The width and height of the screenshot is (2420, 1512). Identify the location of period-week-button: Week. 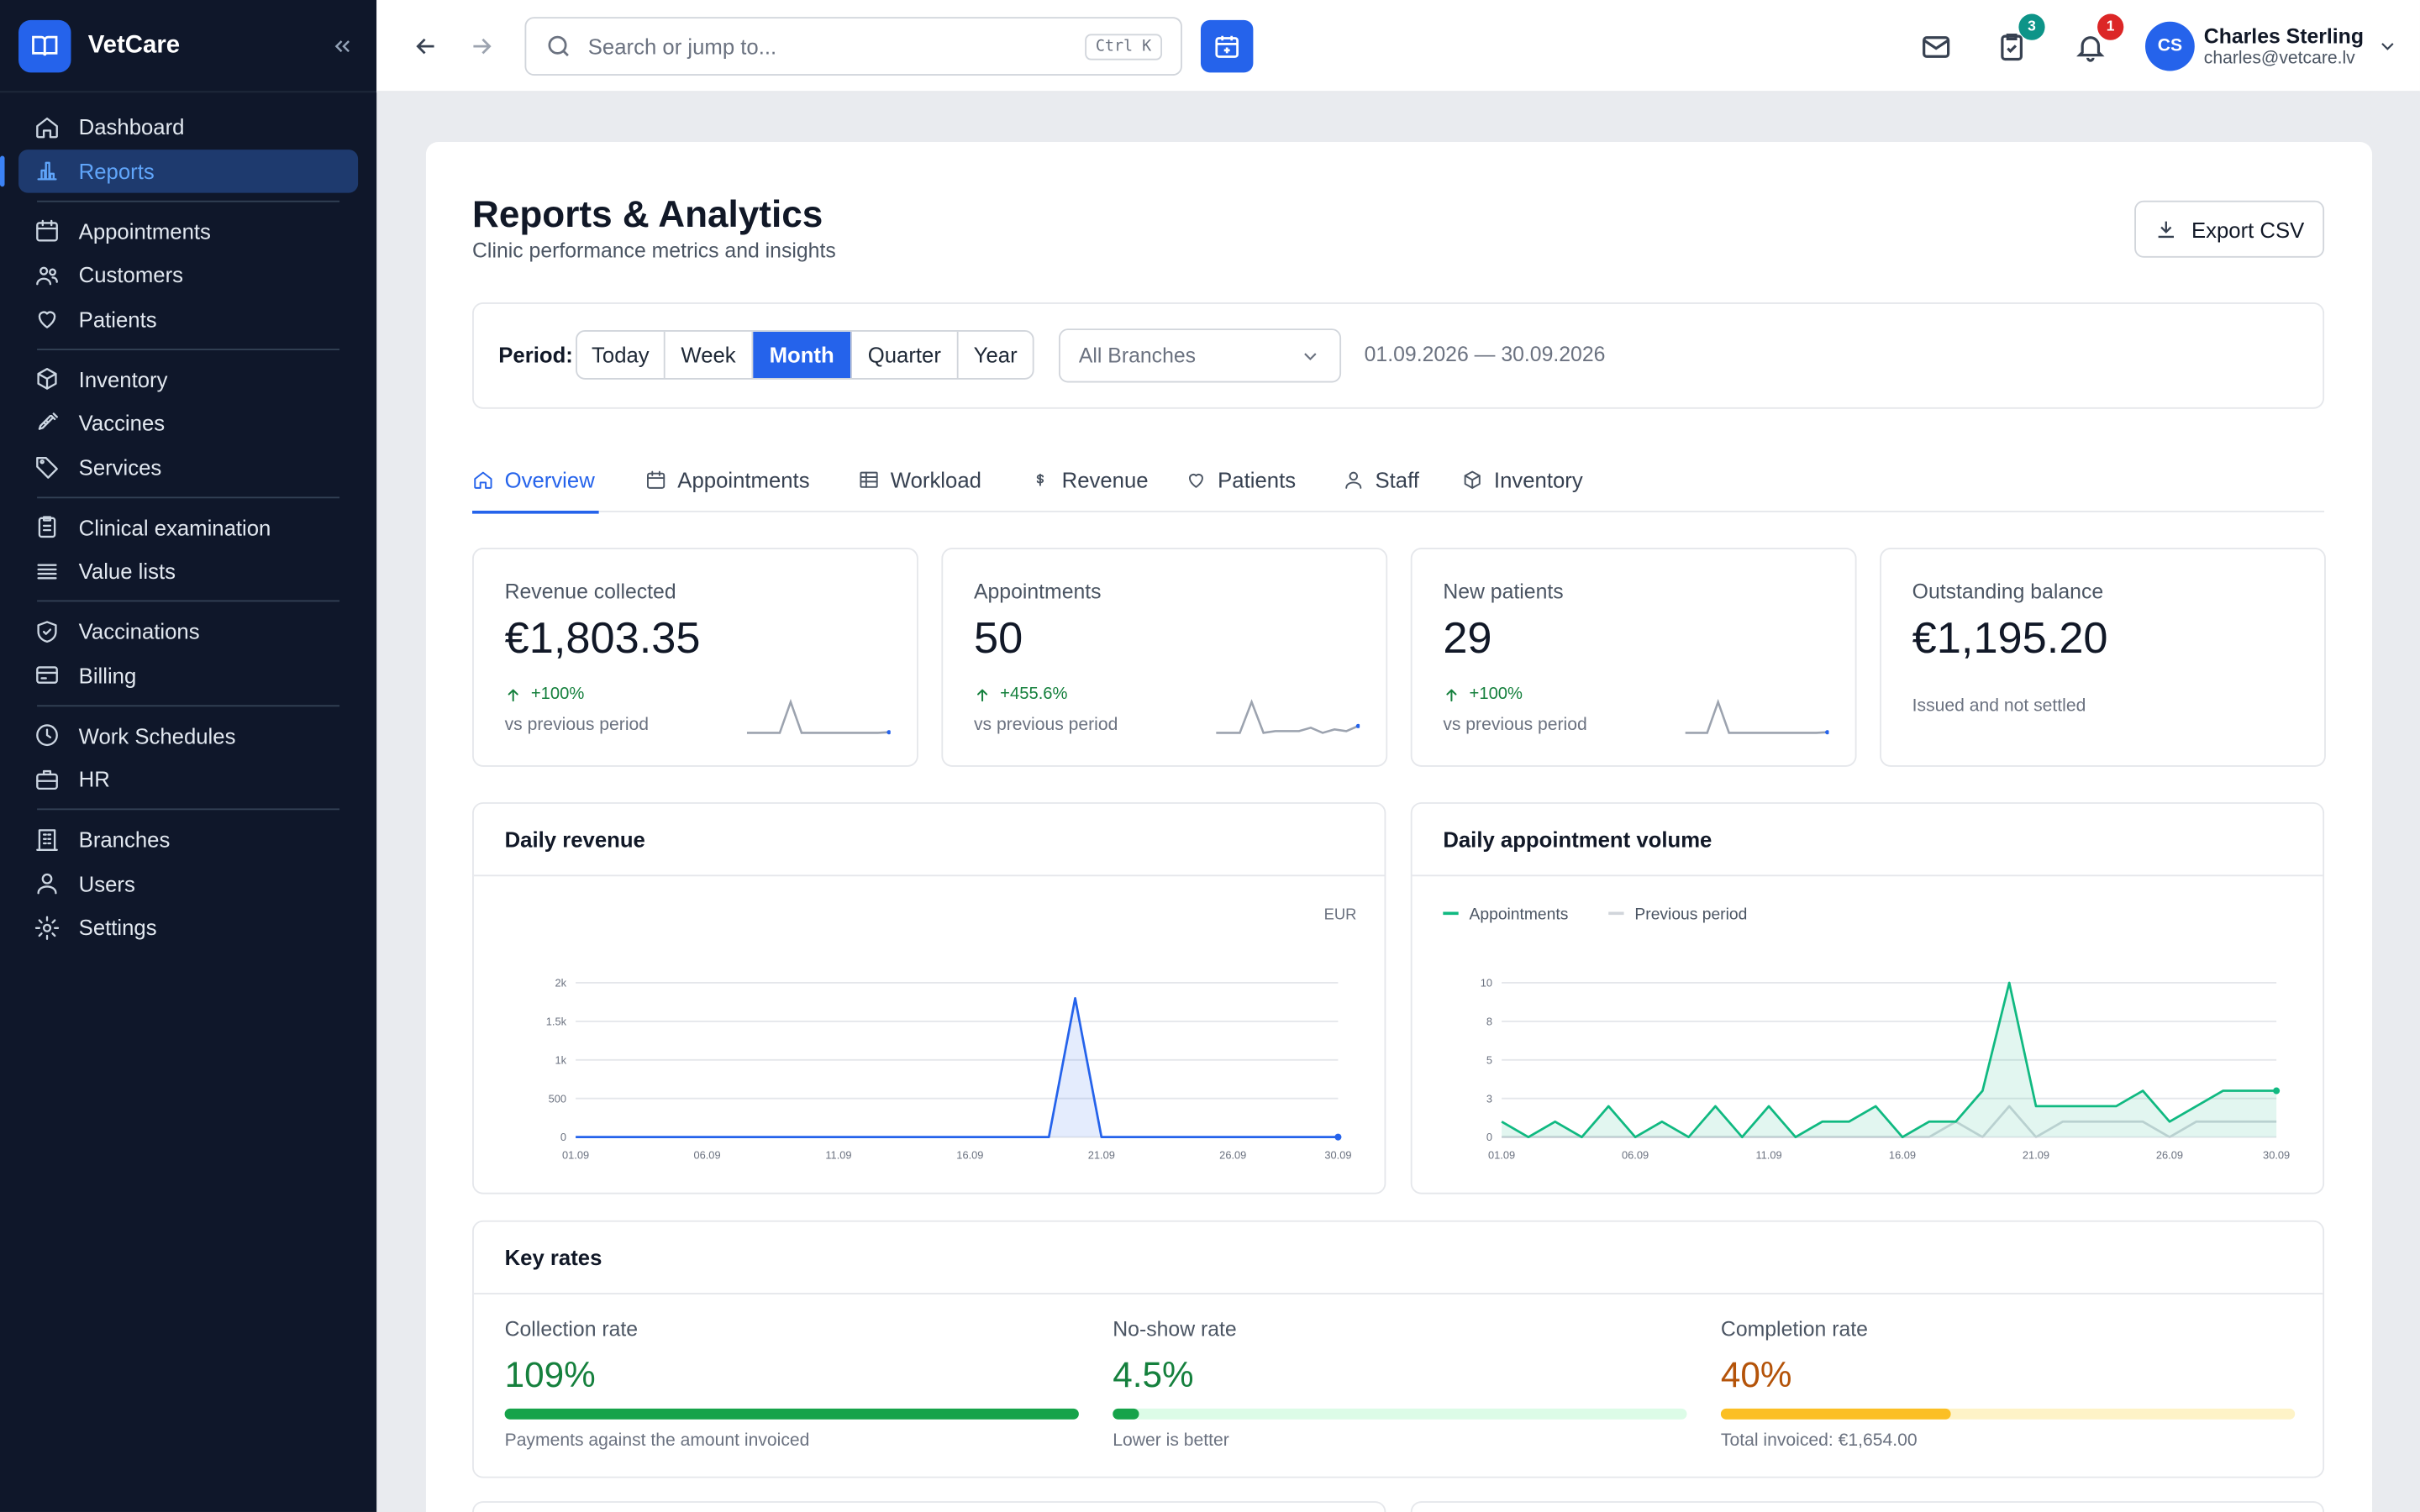
(710, 354).